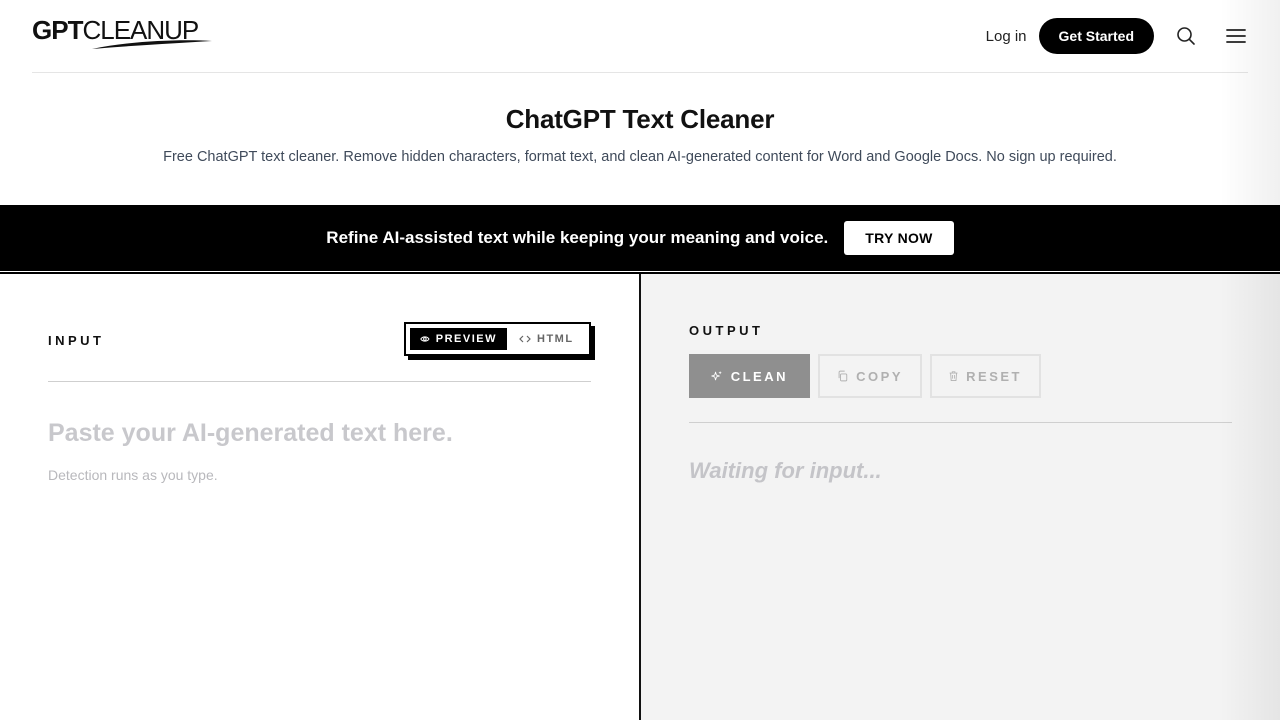 The image size is (1280, 720). Describe the element at coordinates (899, 238) in the screenshot. I see `try-now-button: TRY NOW` at that location.